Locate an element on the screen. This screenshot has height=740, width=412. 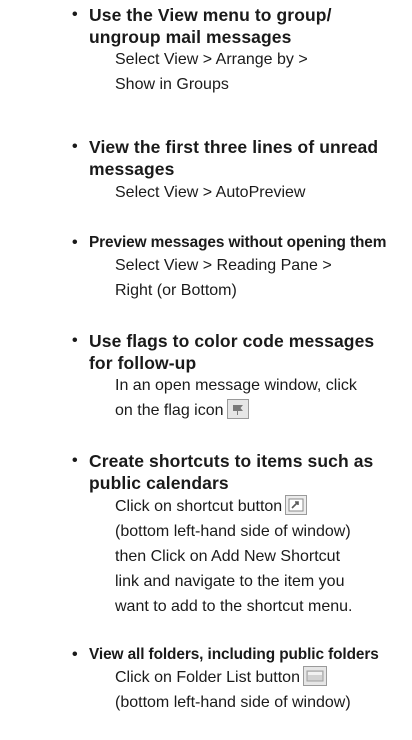
tip-title-line: Preview messages without opening them is located at coordinates (238, 242).